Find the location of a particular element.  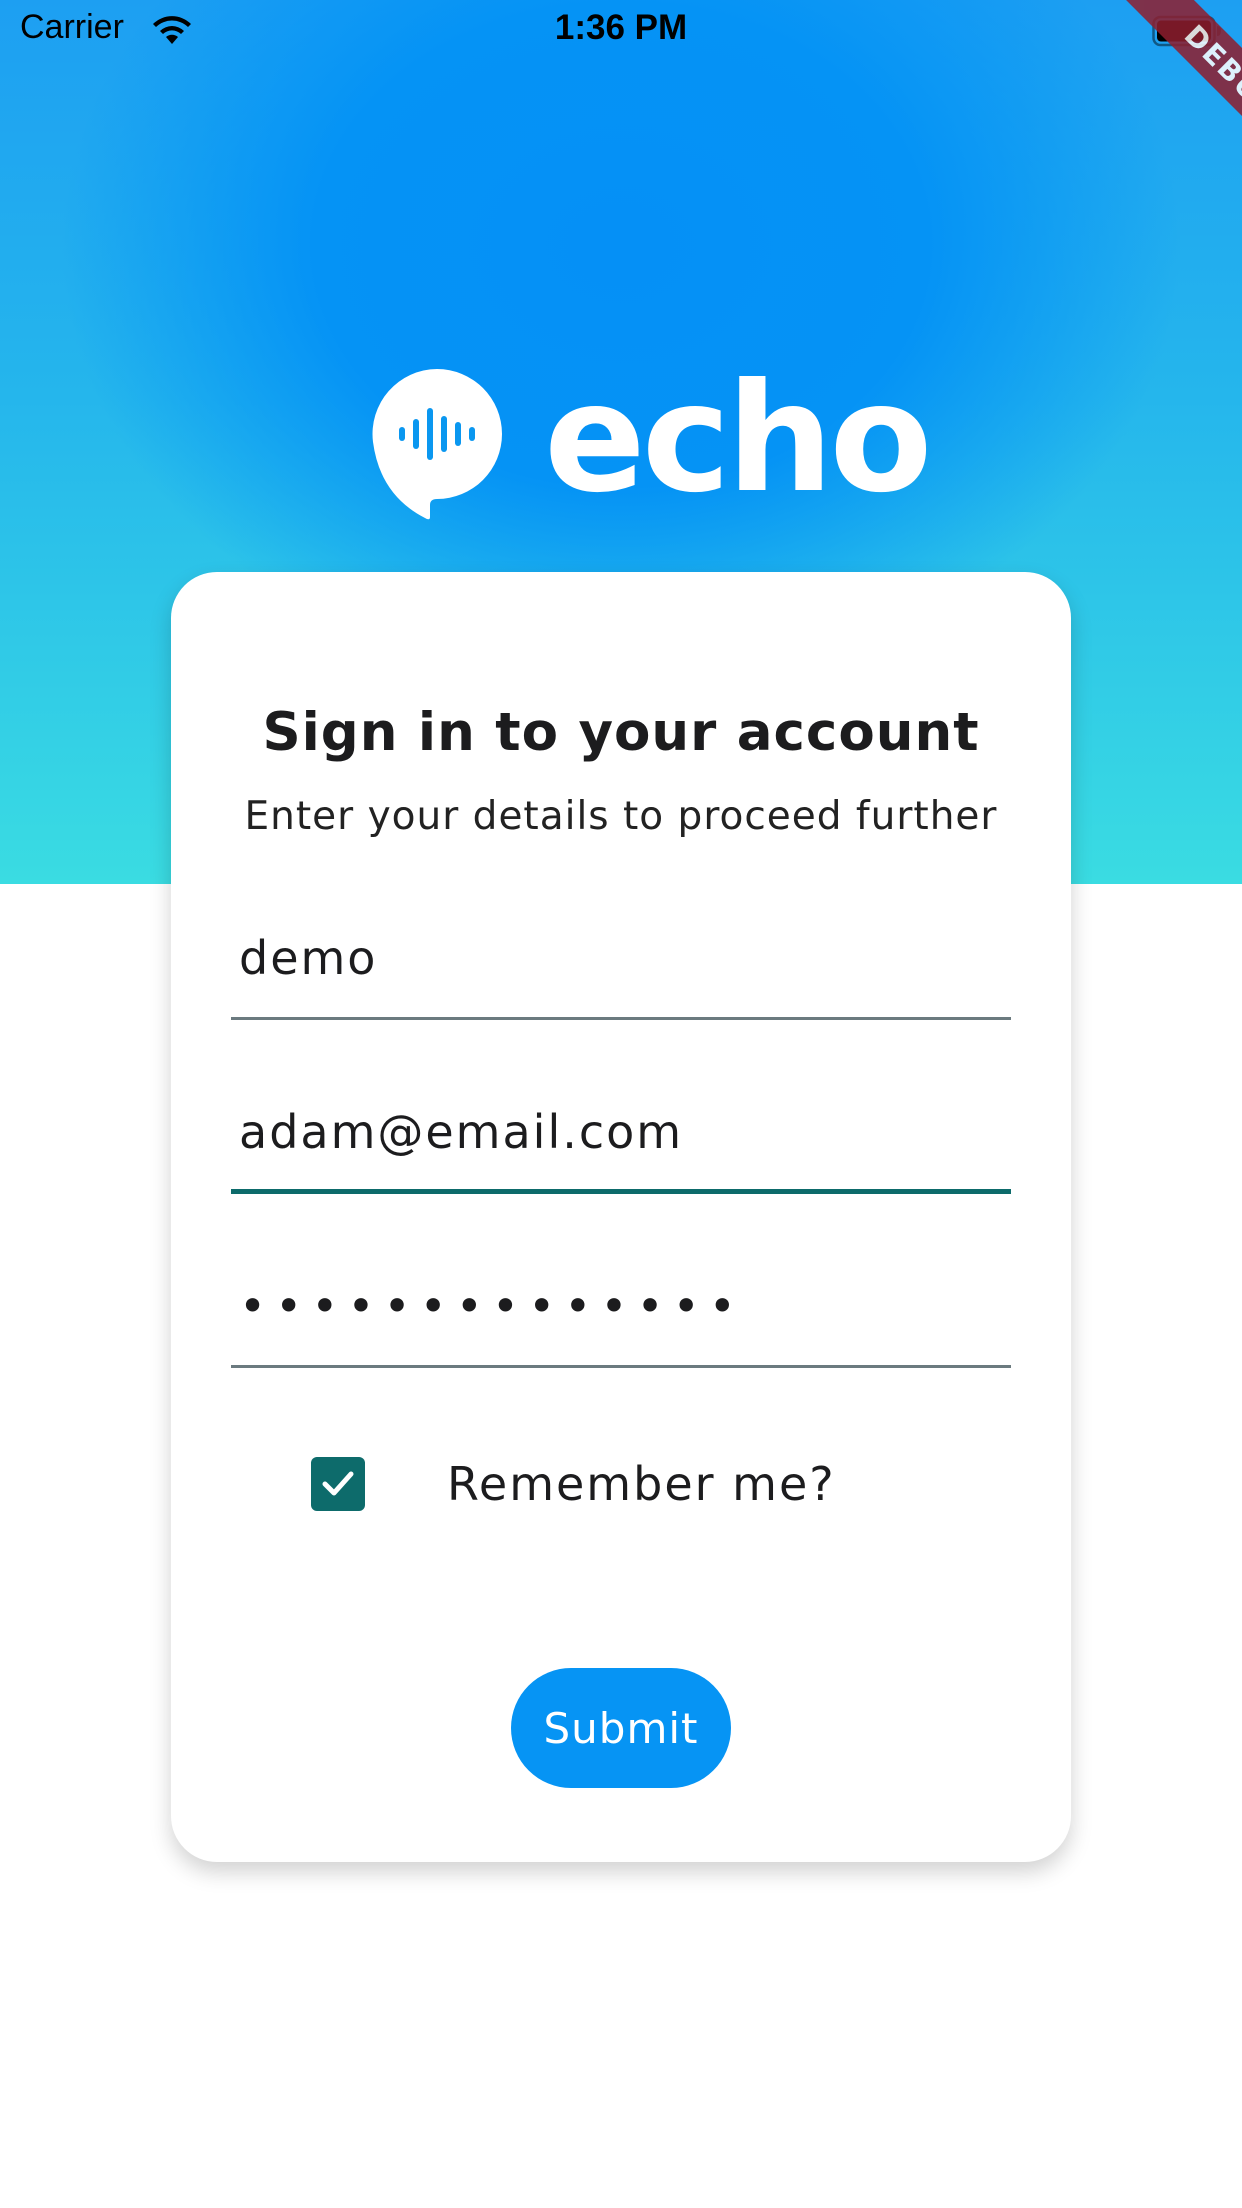

battery-full-icon is located at coordinates (1186, 31).